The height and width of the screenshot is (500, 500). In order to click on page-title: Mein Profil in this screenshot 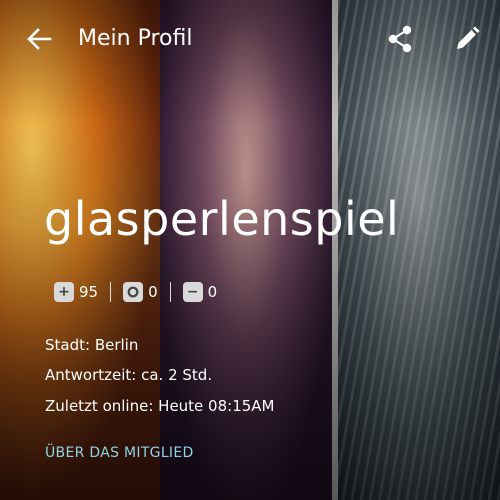, I will do `click(135, 38)`.